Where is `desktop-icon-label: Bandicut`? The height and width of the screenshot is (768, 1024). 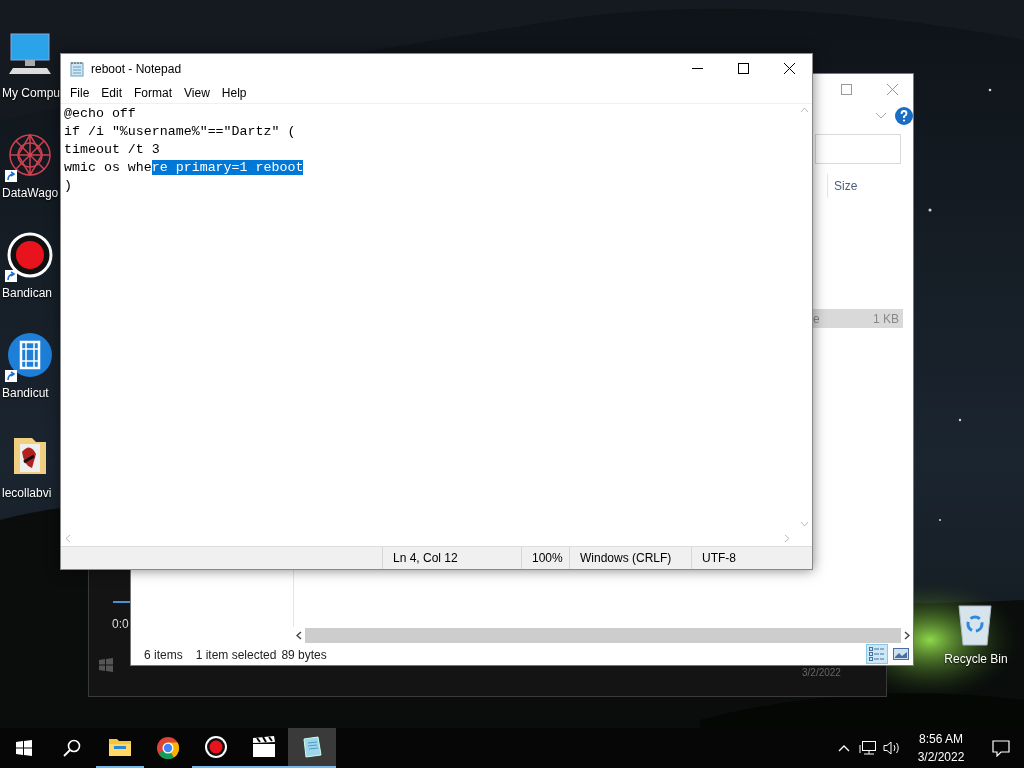
desktop-icon-label: Bandicut is located at coordinates (24, 393).